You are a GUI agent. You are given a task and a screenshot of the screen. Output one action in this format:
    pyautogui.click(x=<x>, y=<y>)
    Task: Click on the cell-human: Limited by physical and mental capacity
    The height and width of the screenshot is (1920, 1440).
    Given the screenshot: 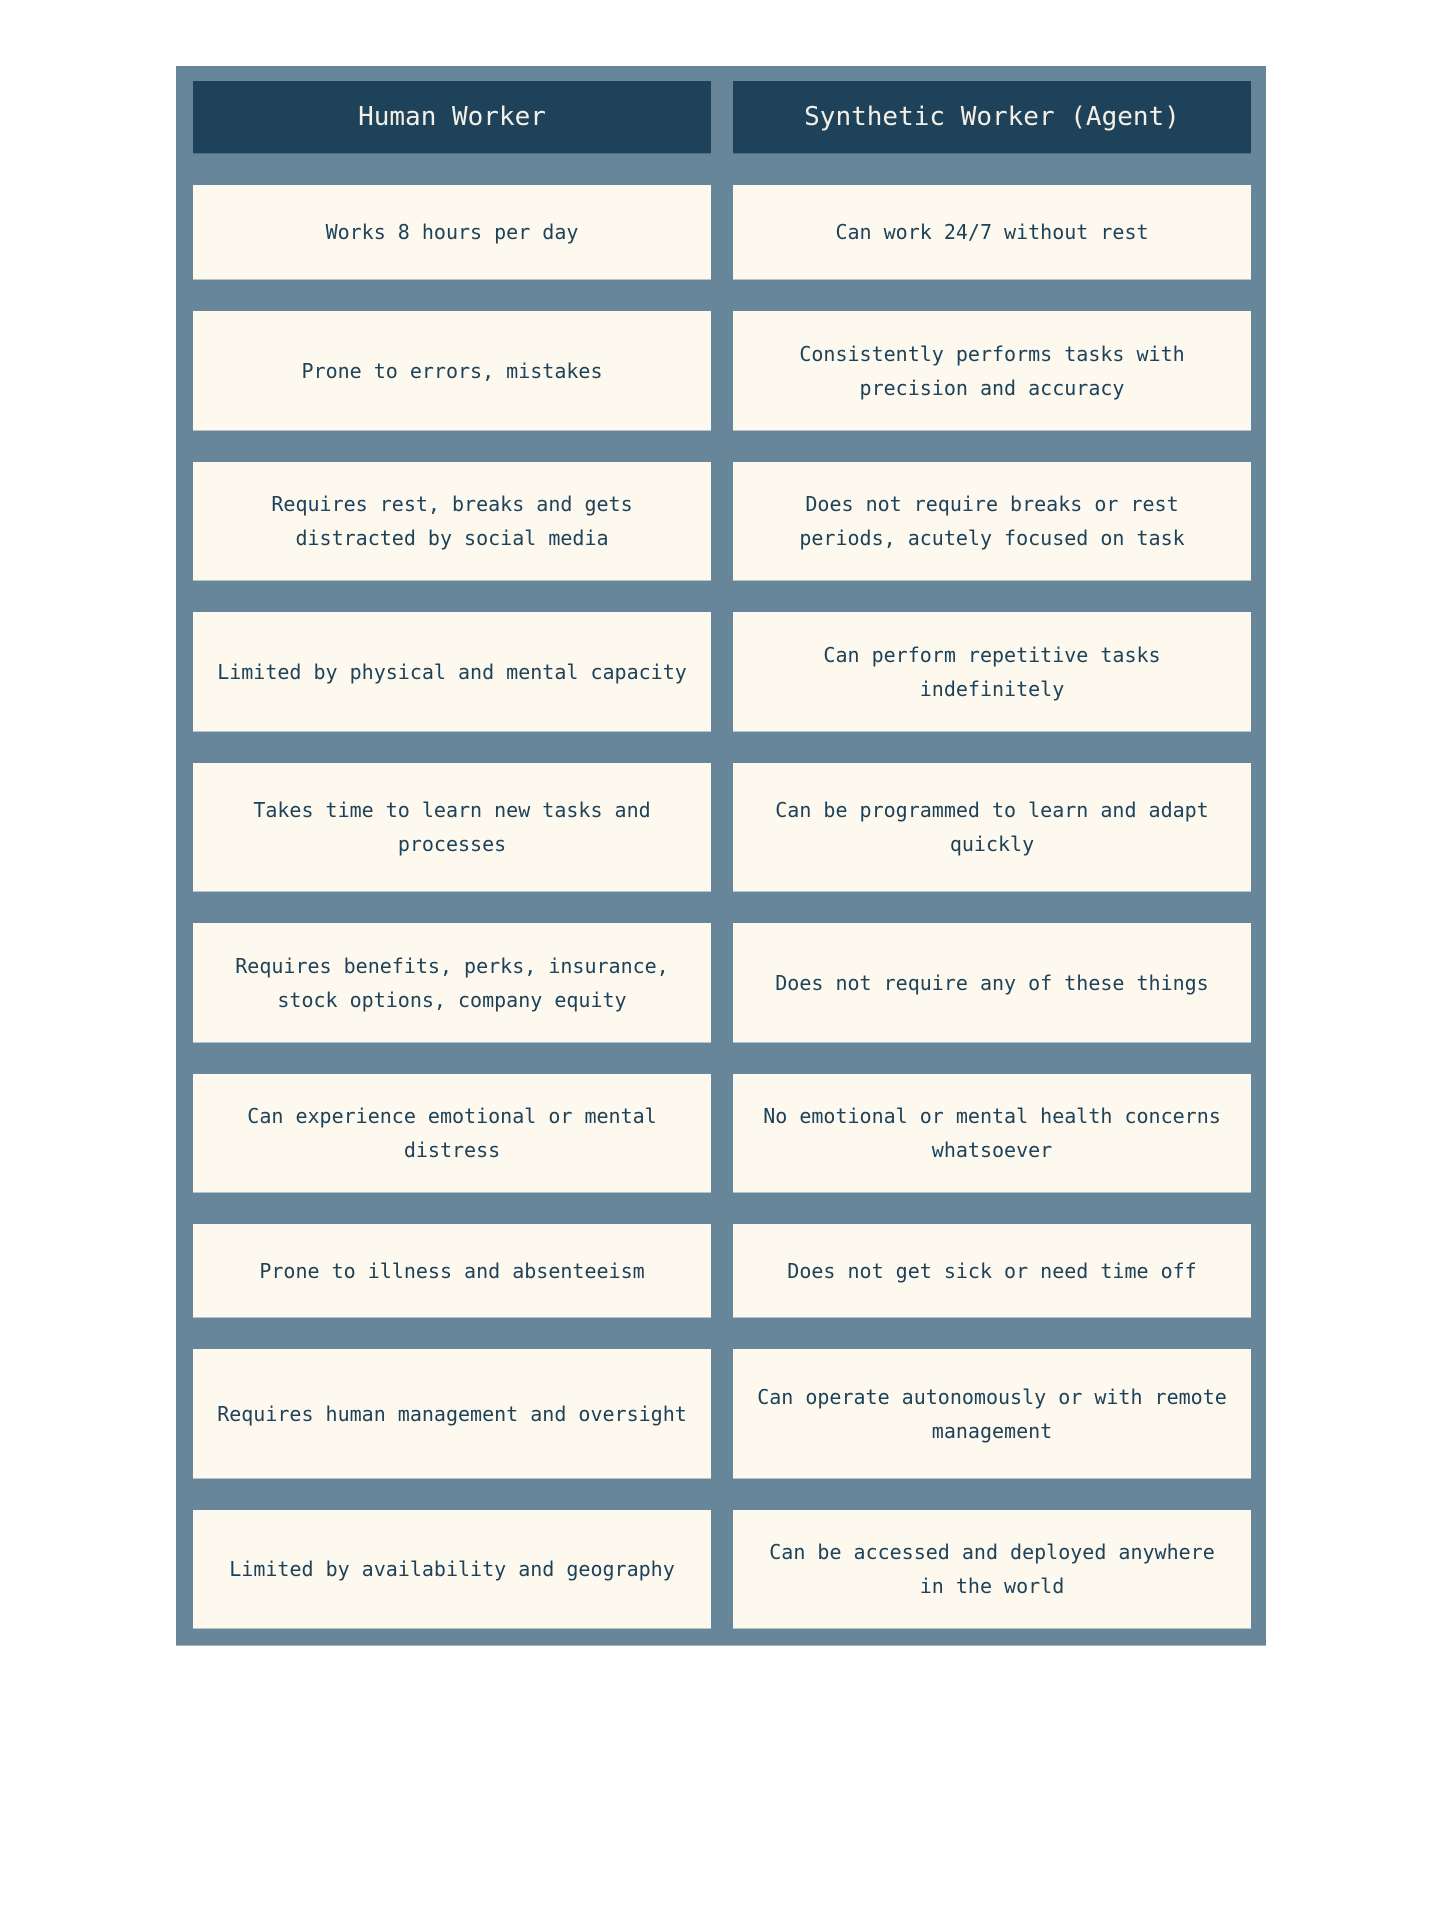 What is the action you would take?
    pyautogui.click(x=452, y=671)
    